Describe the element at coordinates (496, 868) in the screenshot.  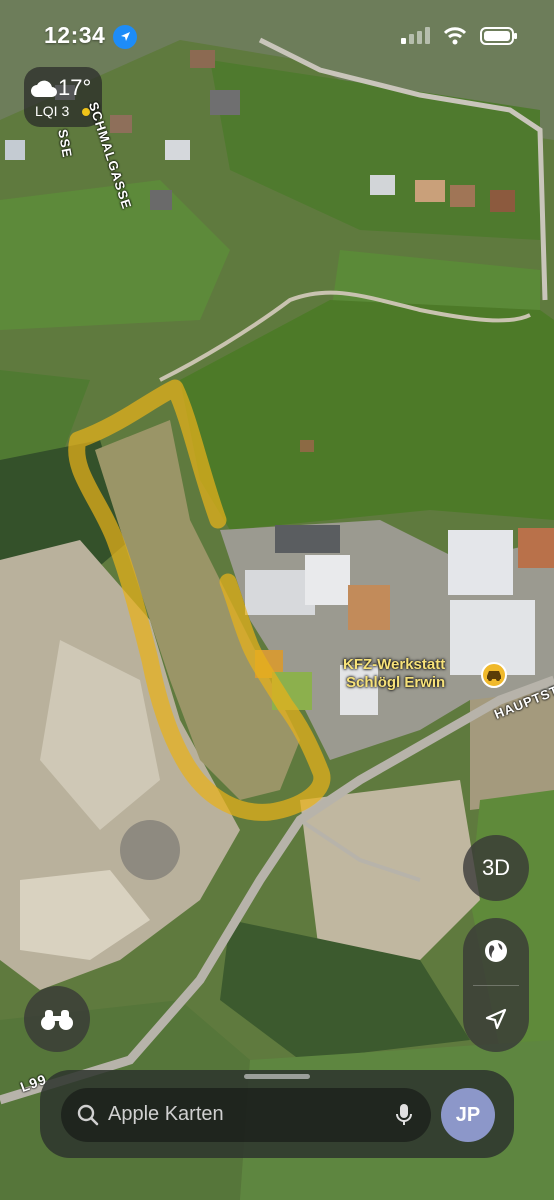
I see `3d-view-button: 3D` at that location.